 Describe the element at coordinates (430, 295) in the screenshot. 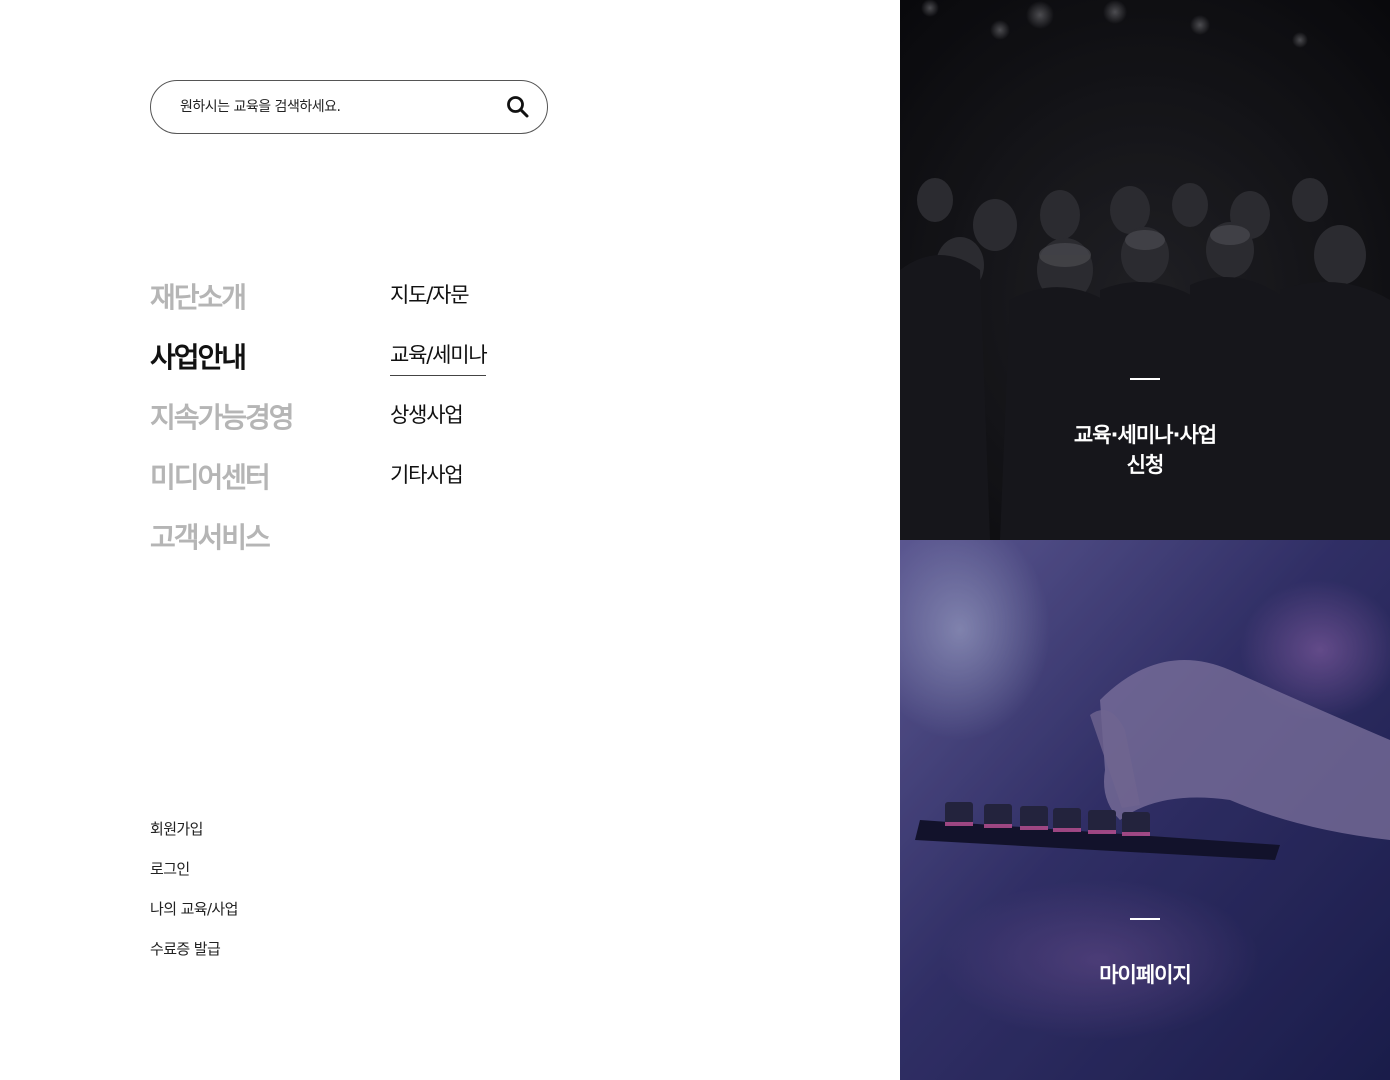

I see `sub-menu-item-label: 지도/자문` at that location.